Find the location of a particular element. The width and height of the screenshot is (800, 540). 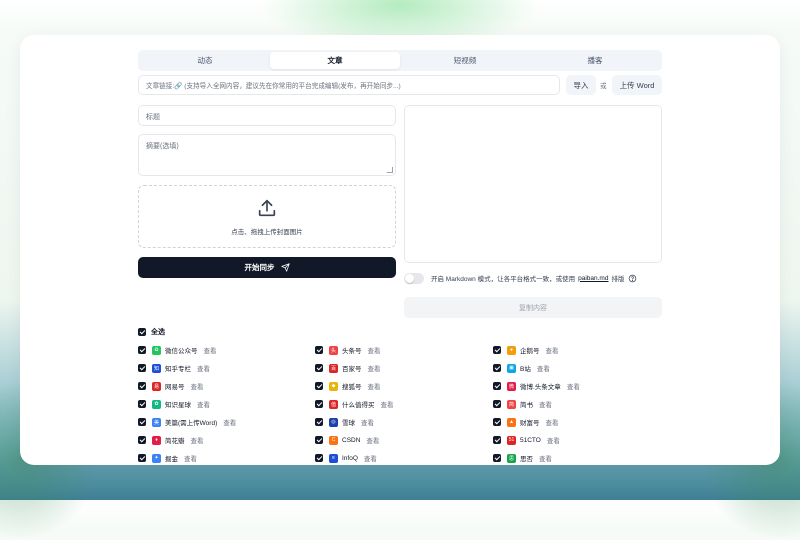

start-sync-button: 开始同步 is located at coordinates (267, 267).